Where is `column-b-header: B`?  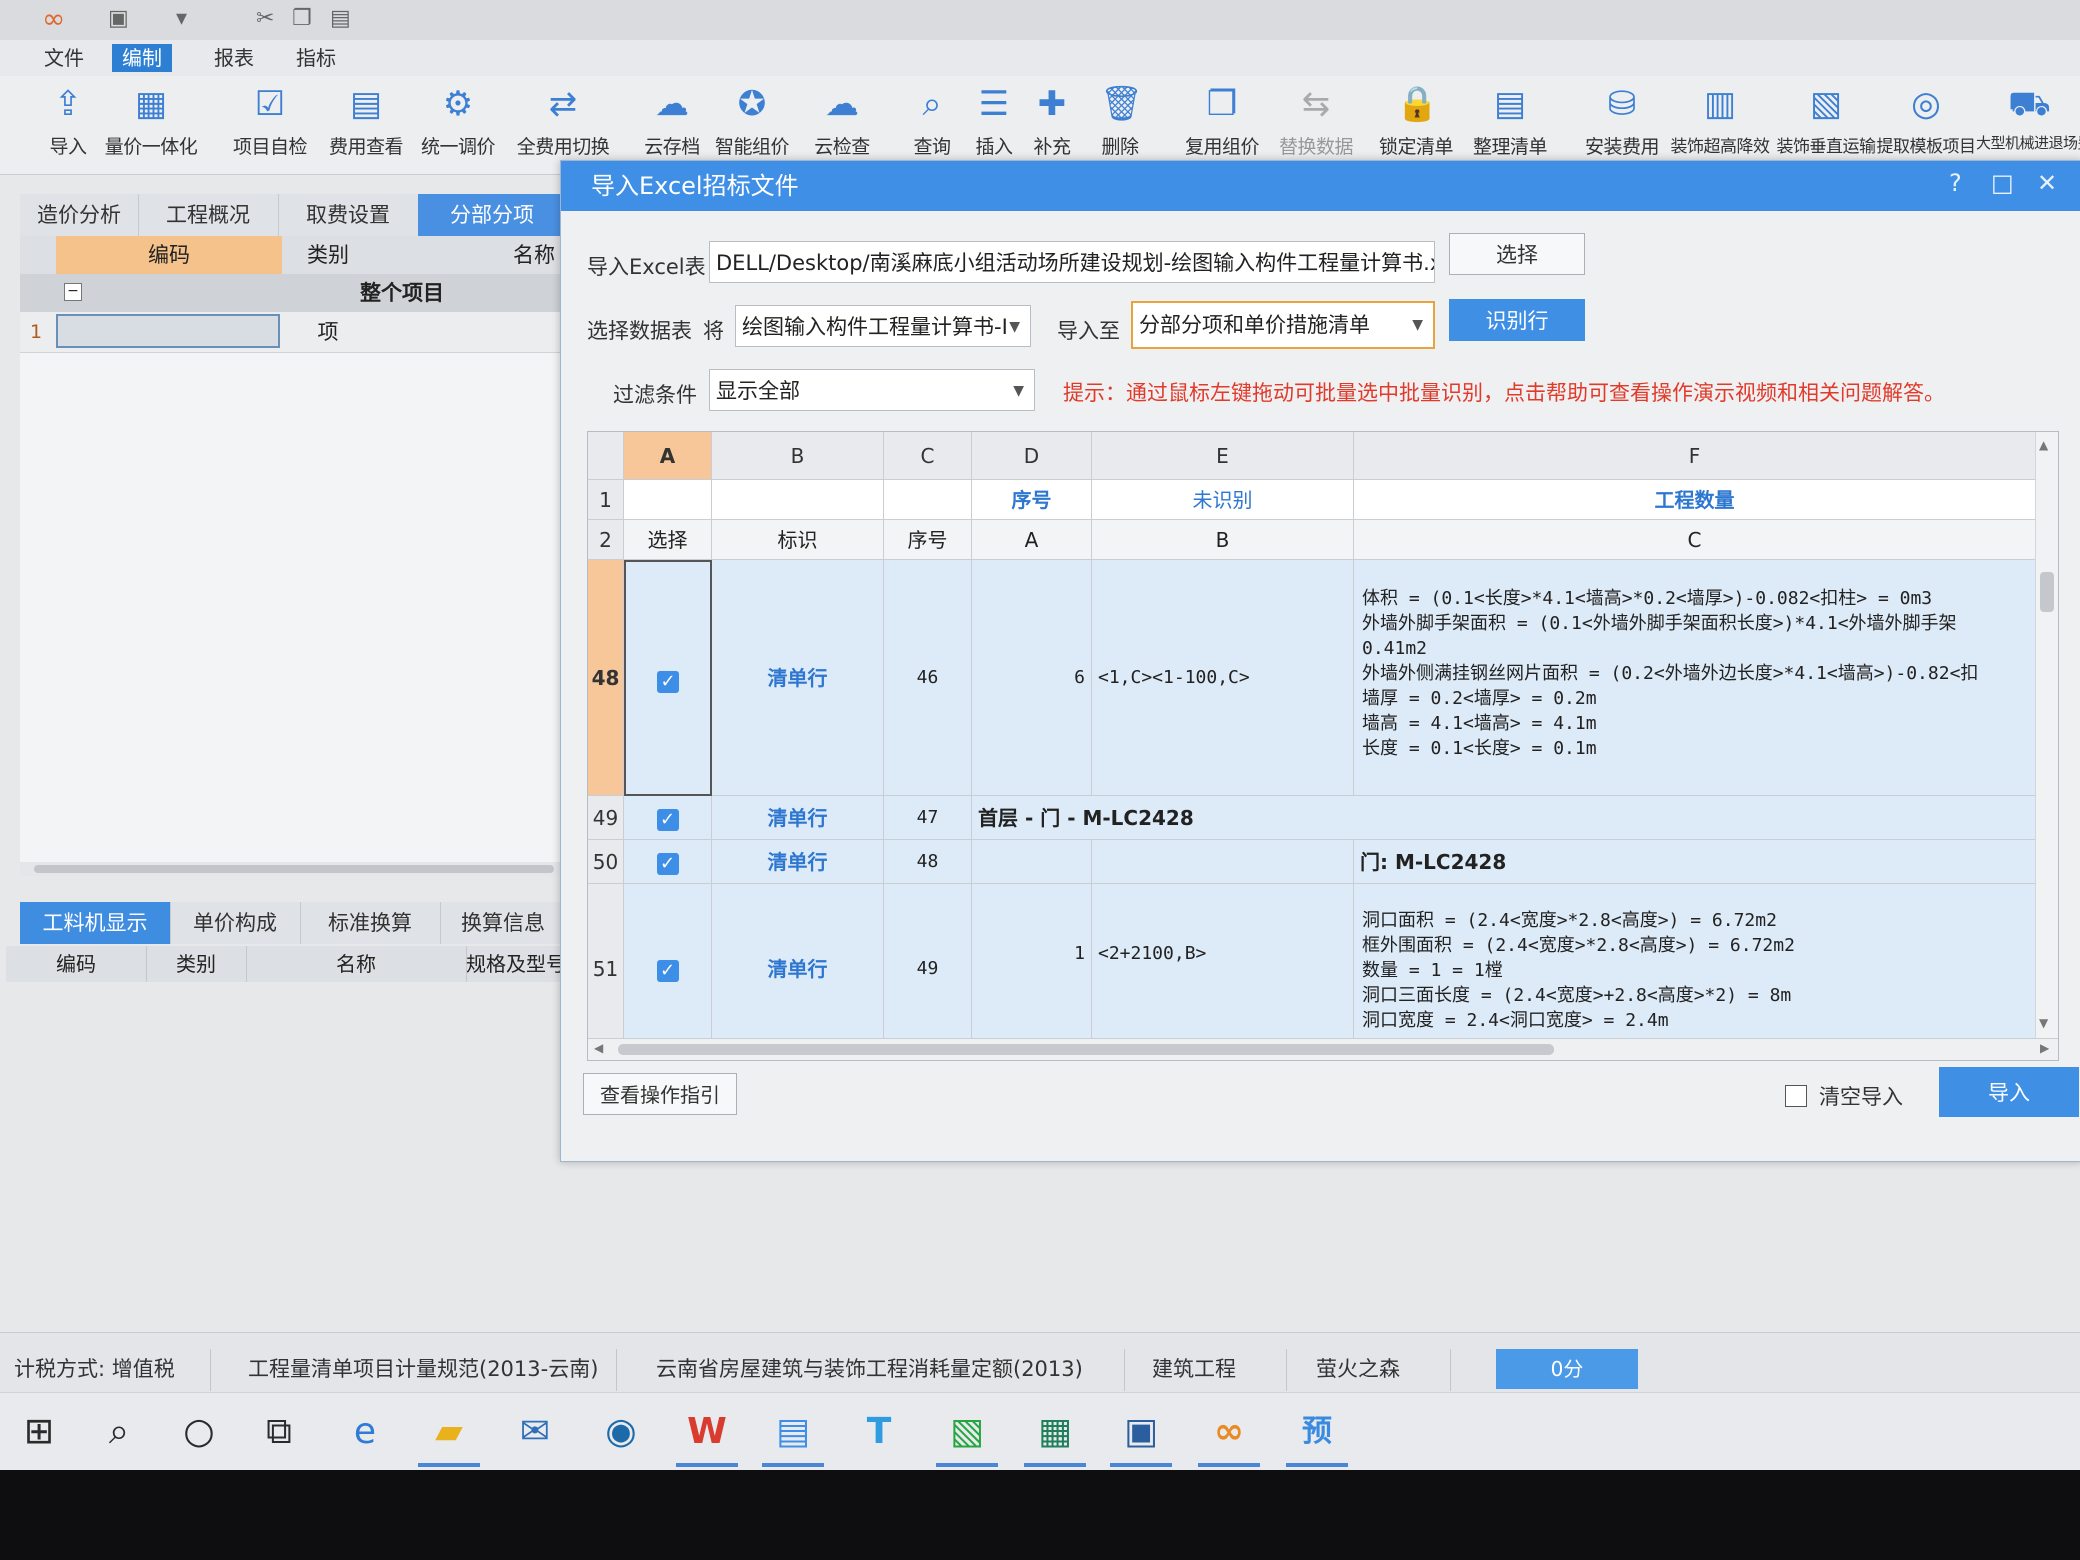 column-b-header: B is located at coordinates (798, 456).